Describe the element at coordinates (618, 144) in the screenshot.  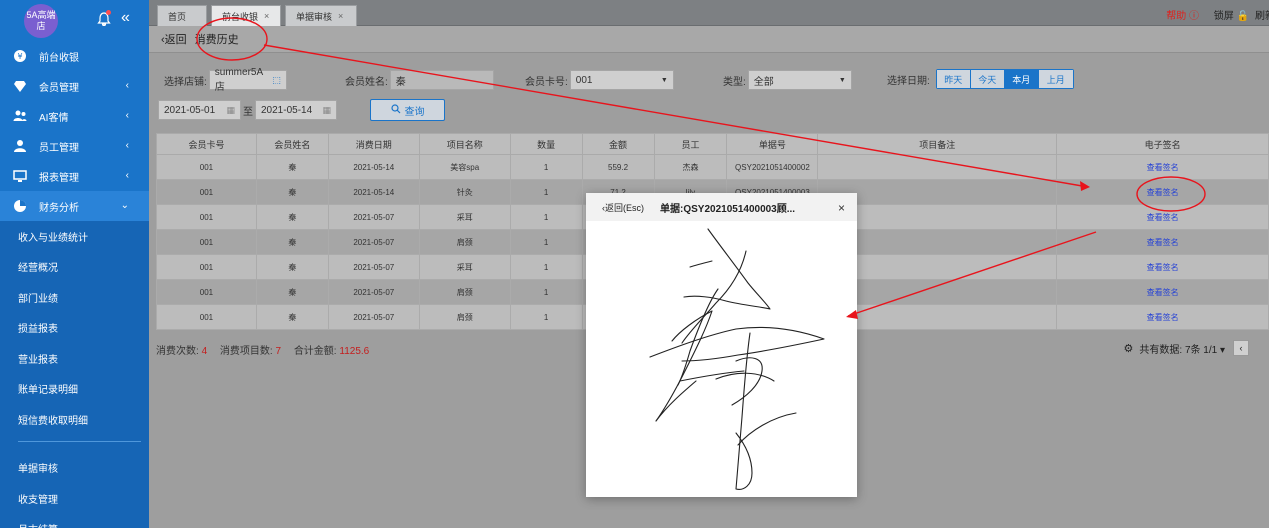
I see `column-header: 金额` at that location.